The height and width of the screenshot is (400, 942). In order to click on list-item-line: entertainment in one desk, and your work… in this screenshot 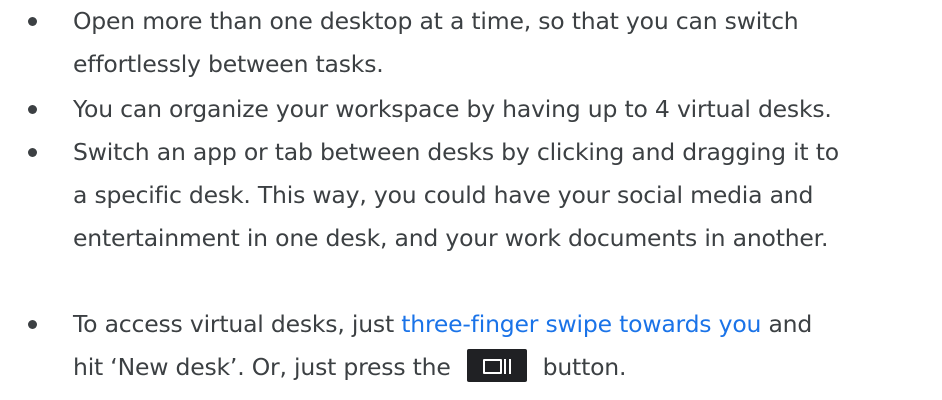, I will do `click(451, 238)`.